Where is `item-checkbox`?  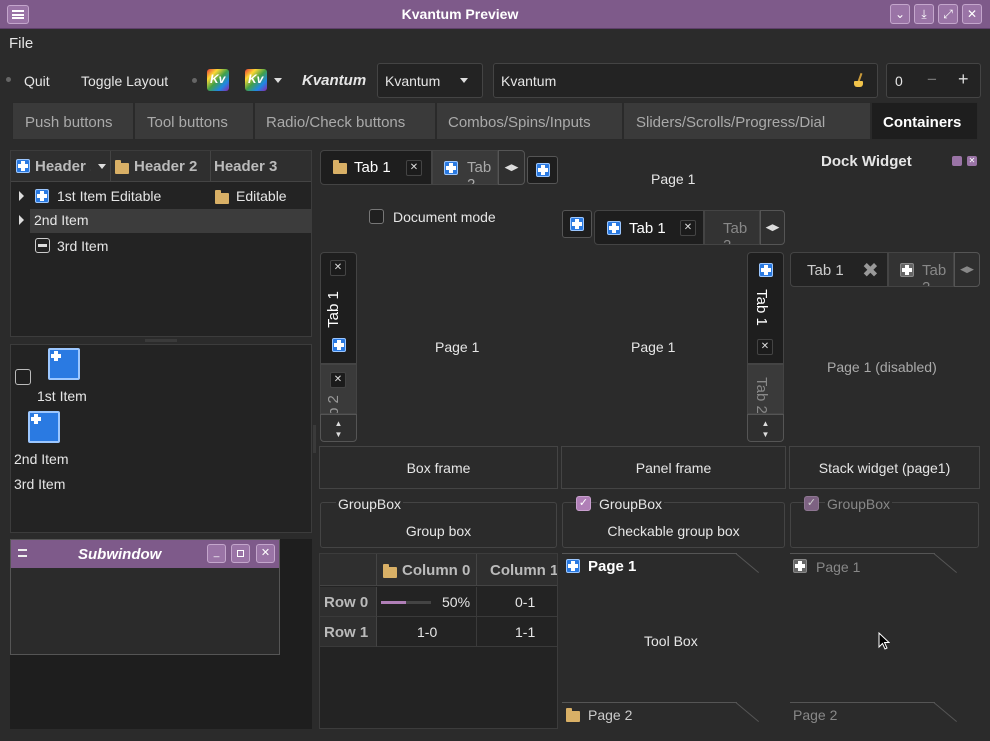
item-checkbox is located at coordinates (23, 377).